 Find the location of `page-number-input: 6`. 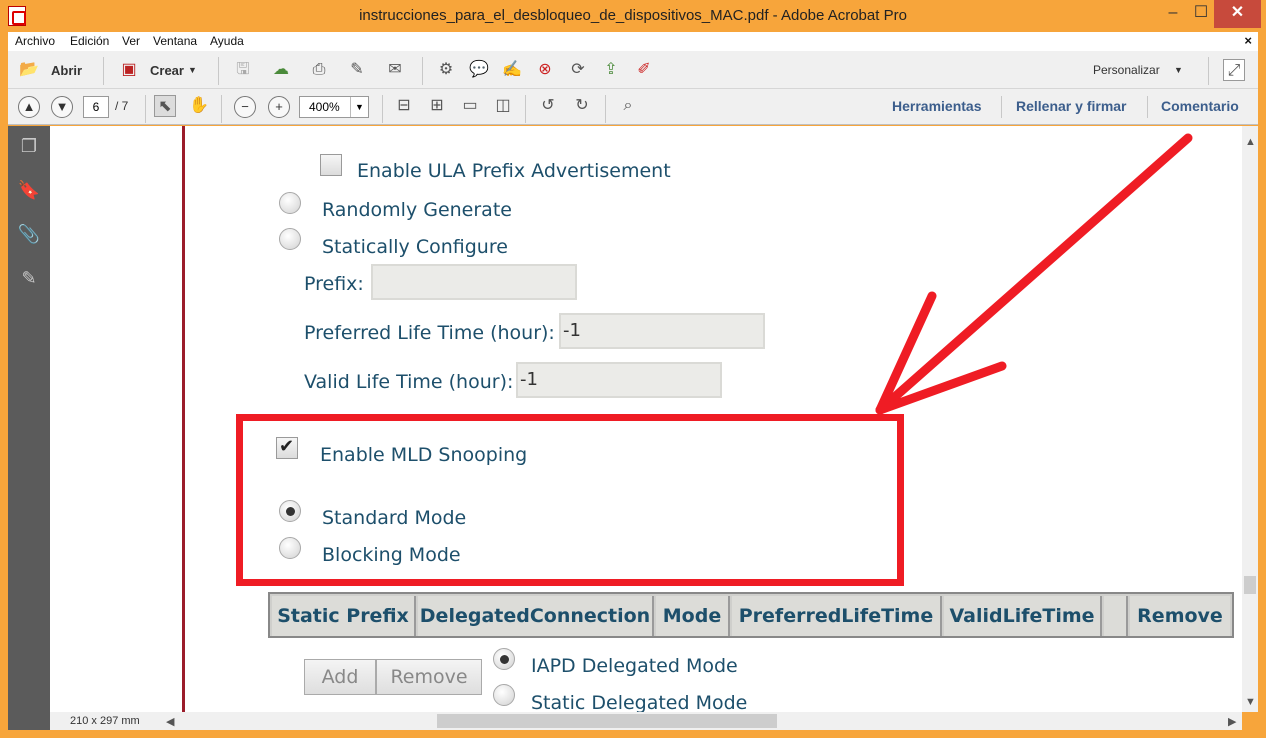

page-number-input: 6 is located at coordinates (96, 107).